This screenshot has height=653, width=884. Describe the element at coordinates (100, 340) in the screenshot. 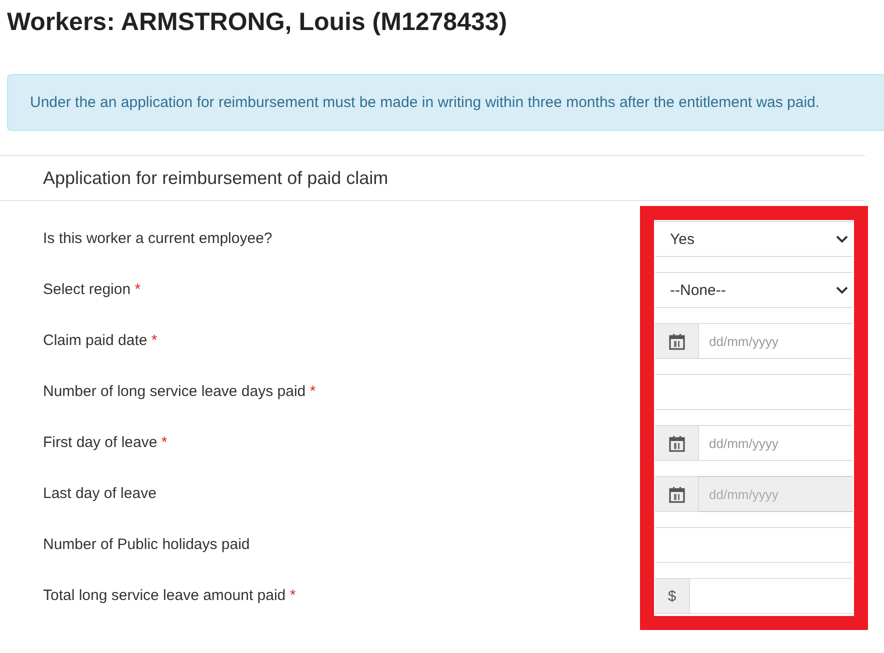

I see `field-label: Claim paid date *` at that location.